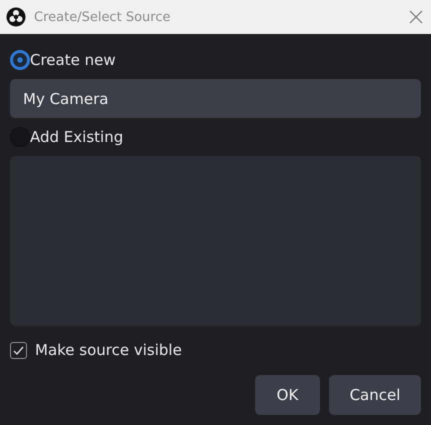 The image size is (431, 425). Describe the element at coordinates (77, 137) in the screenshot. I see `radio-label: Add Existing` at that location.